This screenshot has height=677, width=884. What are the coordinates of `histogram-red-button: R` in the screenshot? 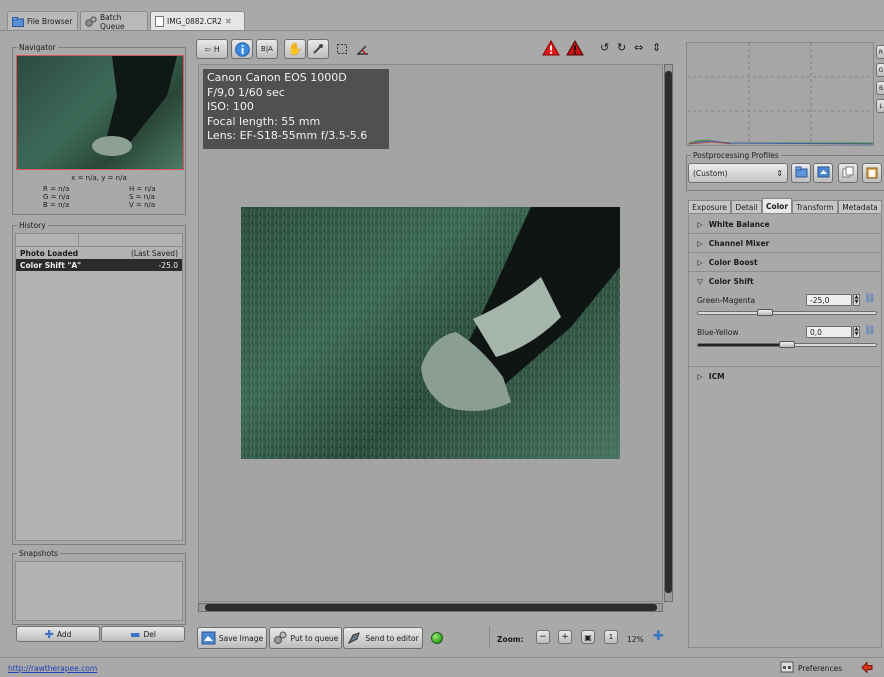 It's located at (880, 52).